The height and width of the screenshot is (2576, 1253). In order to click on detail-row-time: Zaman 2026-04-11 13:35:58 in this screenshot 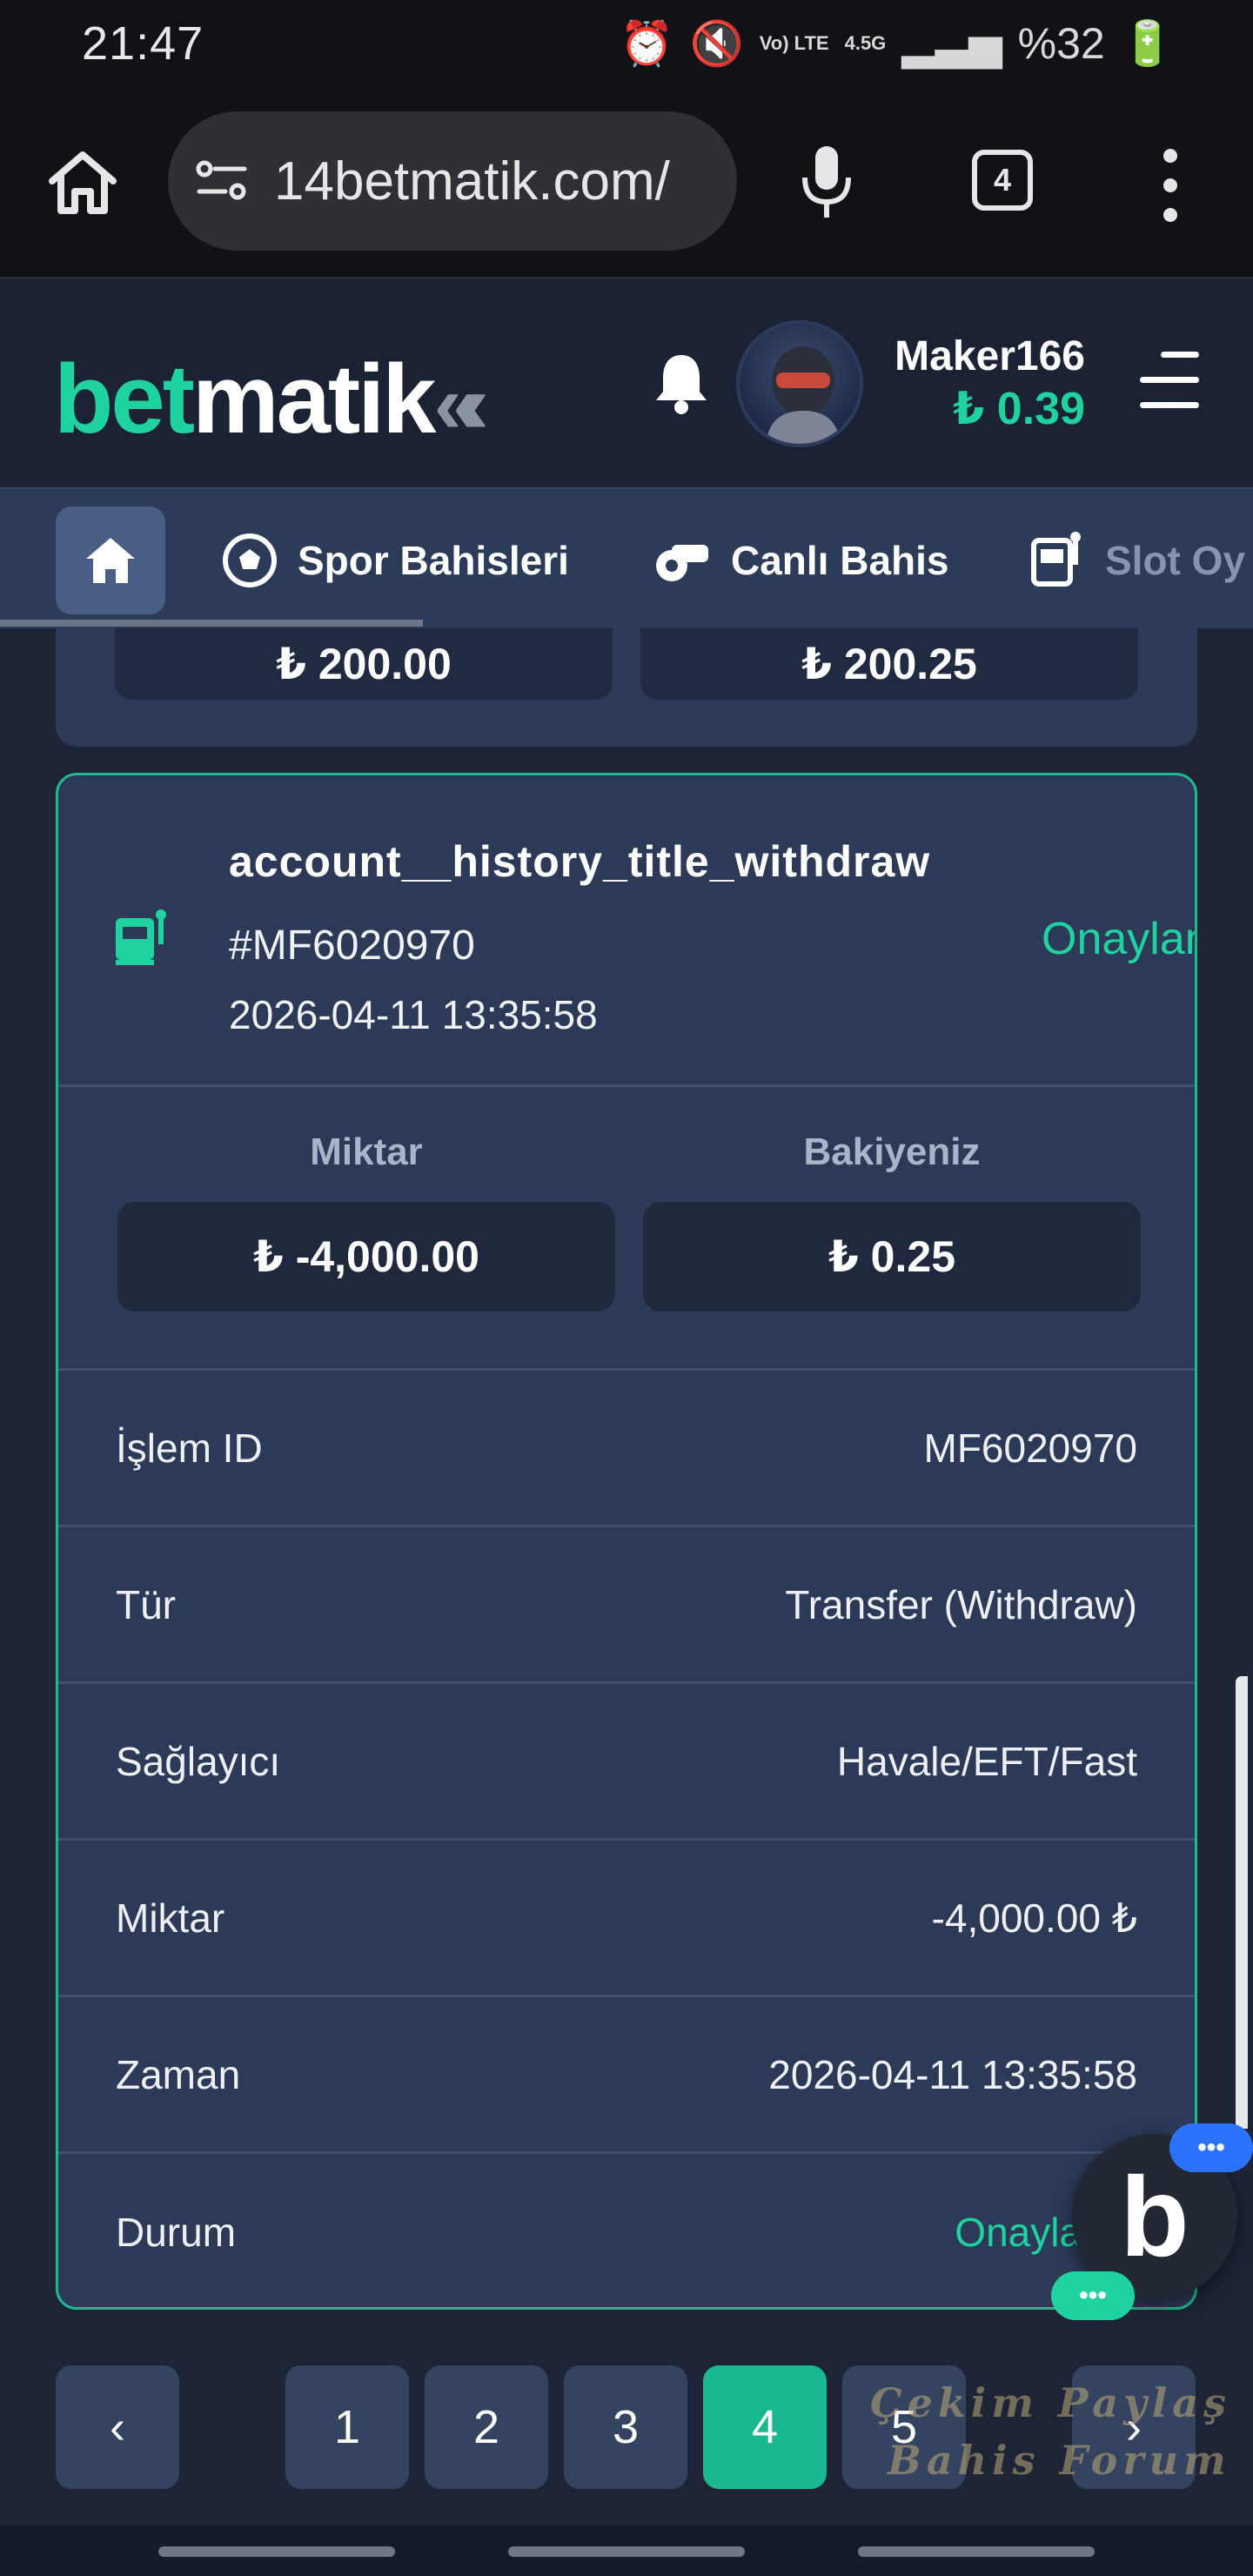, I will do `click(626, 2075)`.